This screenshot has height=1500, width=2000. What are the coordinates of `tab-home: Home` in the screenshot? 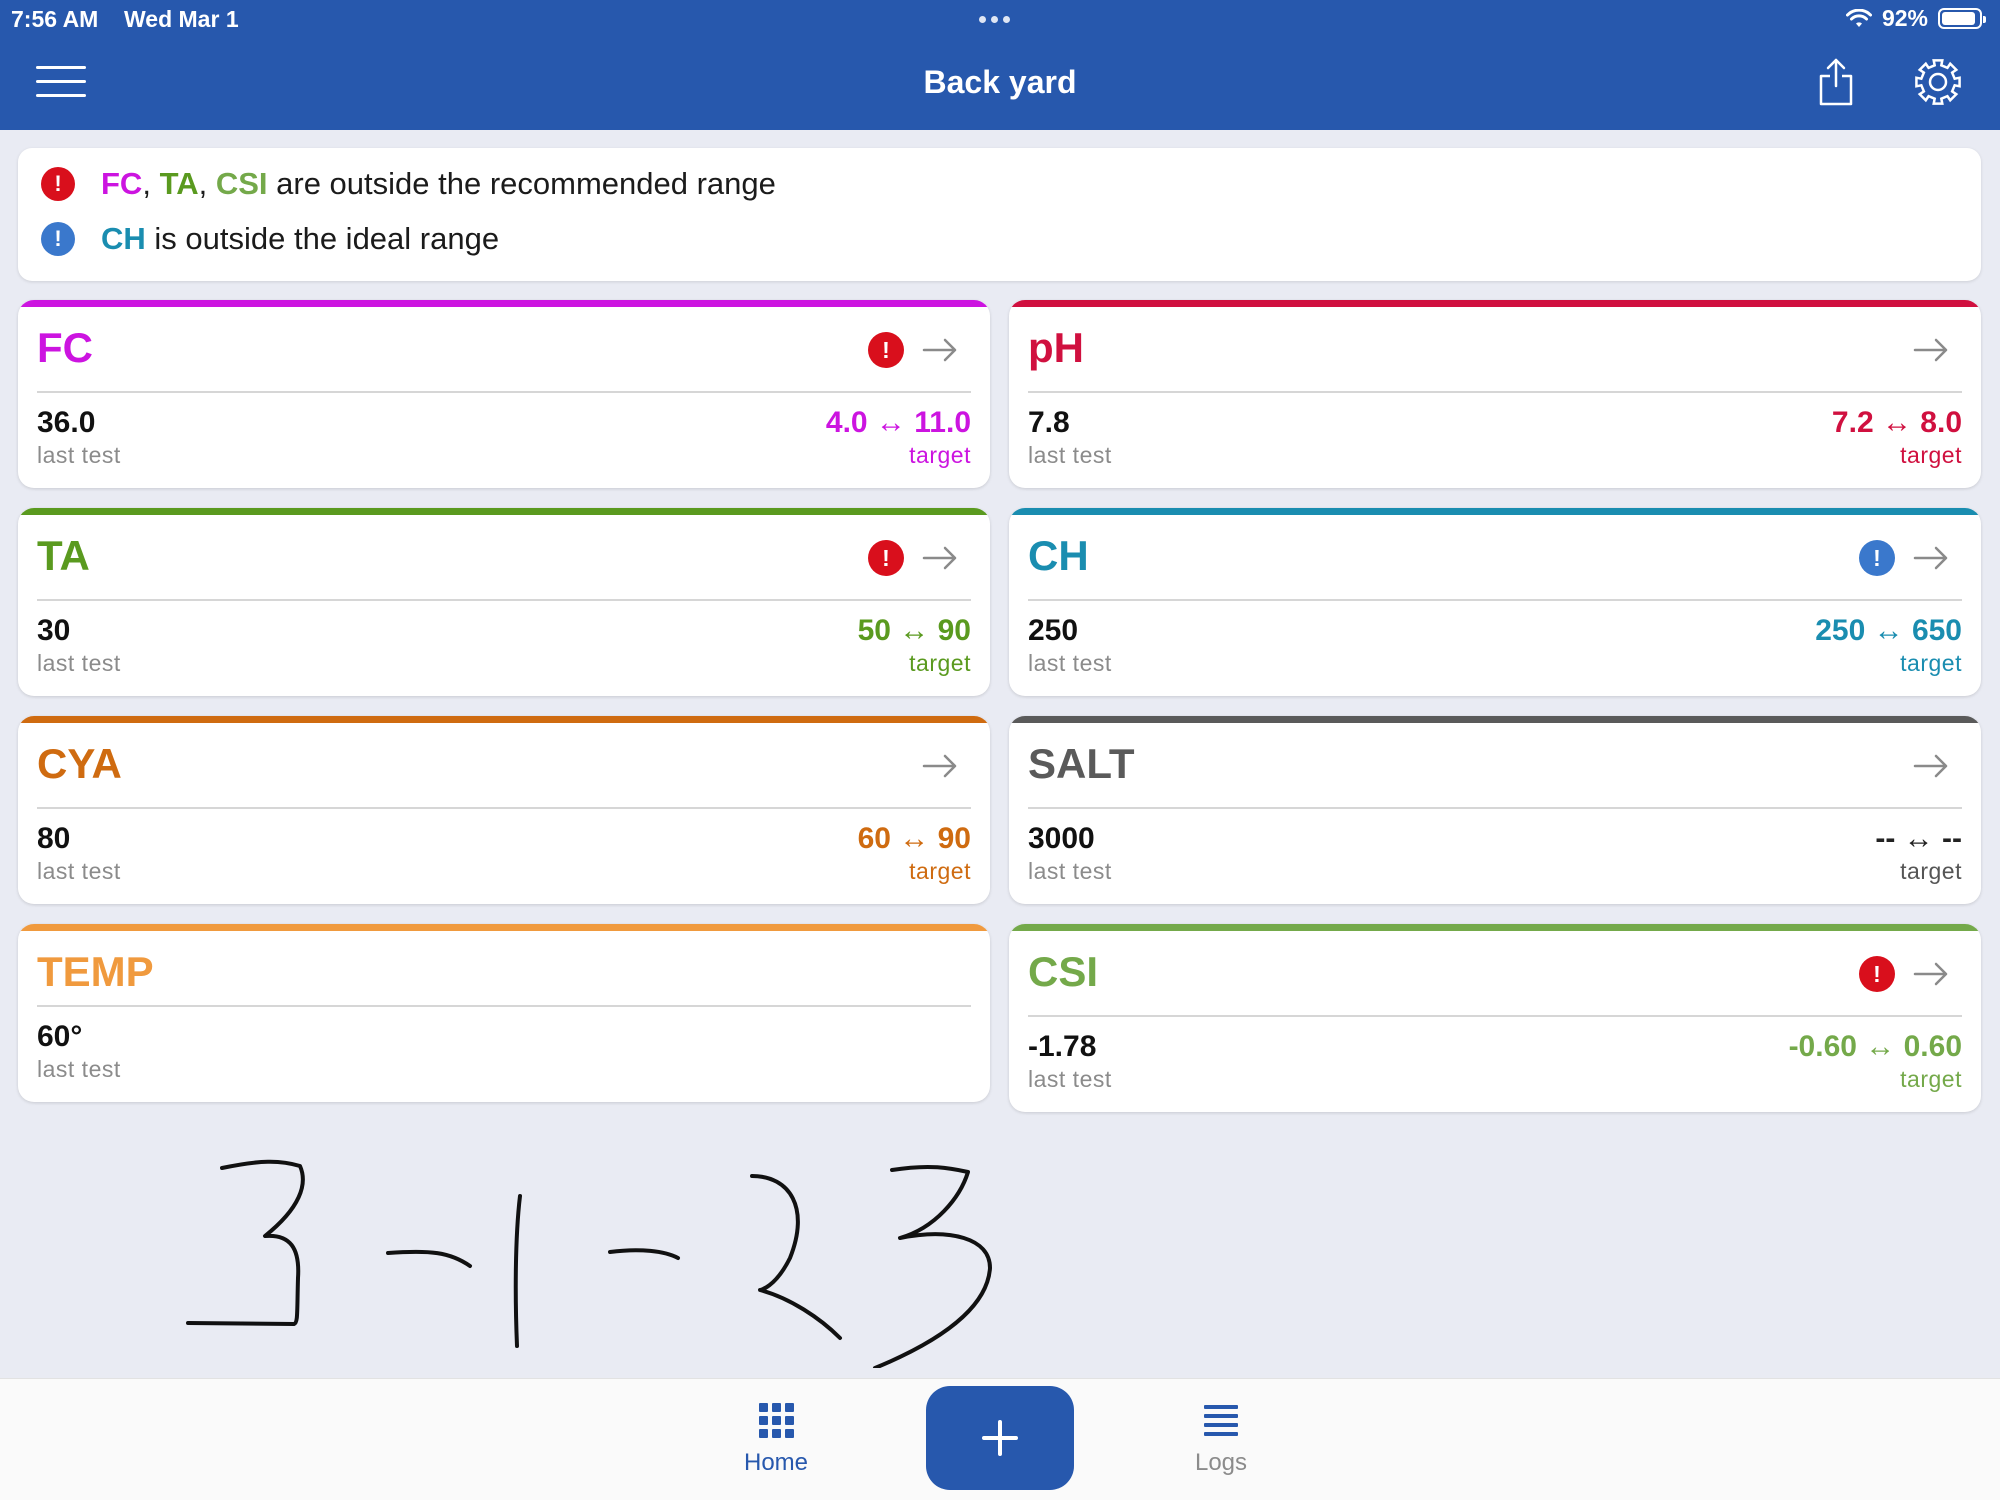 It's located at (776, 1438).